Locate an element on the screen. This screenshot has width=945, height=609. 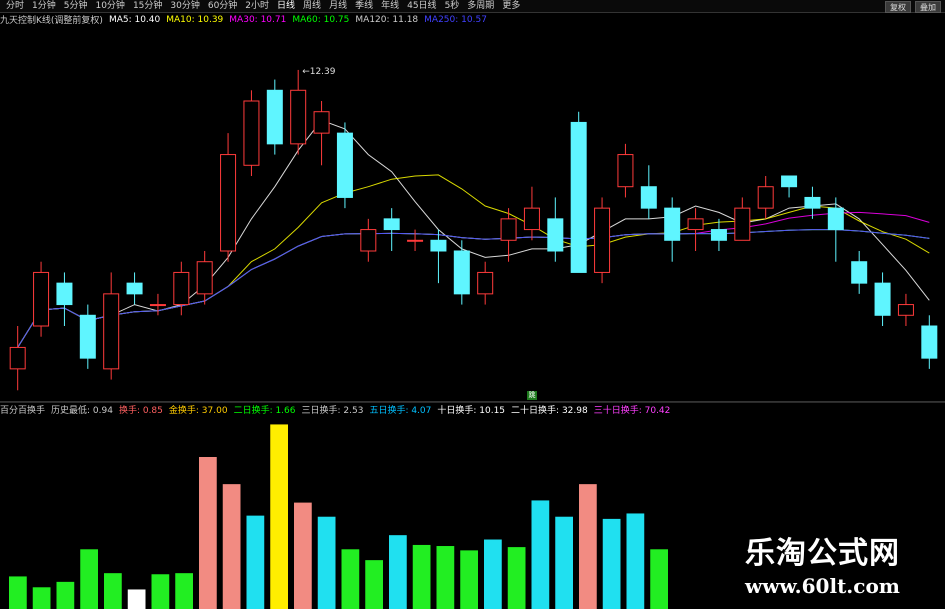
indicator-value: 金换手: 37.00 is located at coordinates (198, 410).